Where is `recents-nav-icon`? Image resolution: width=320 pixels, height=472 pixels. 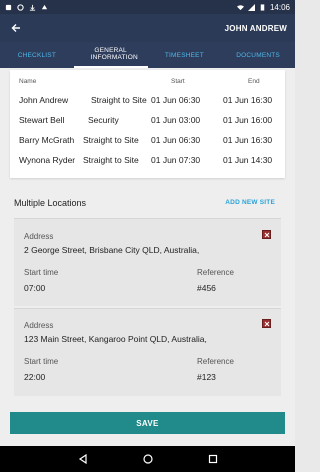
recents-nav-icon is located at coordinates (213, 459).